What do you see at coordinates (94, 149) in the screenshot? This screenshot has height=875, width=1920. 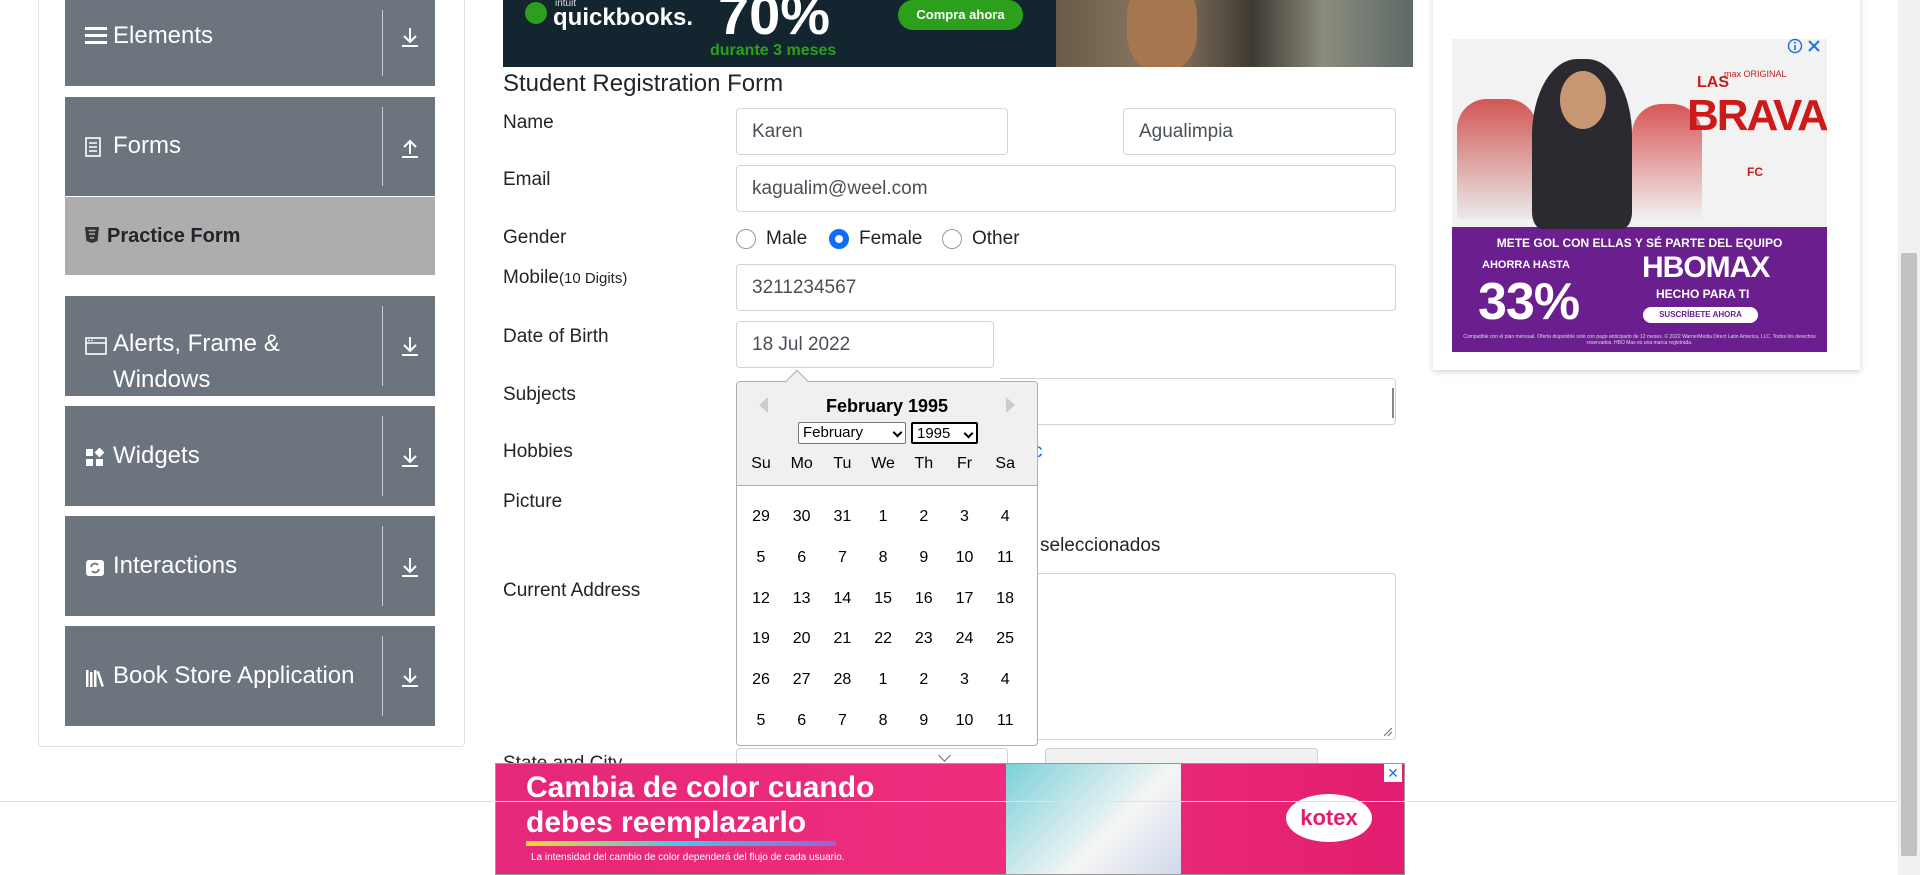 I see `document-icon` at bounding box center [94, 149].